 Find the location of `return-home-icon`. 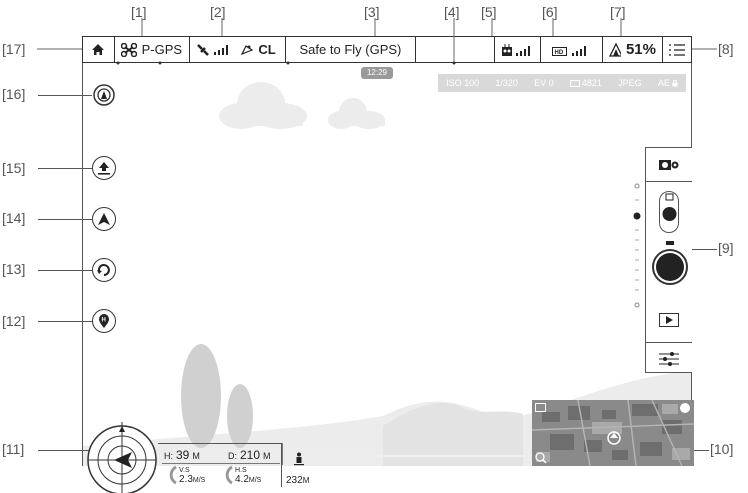

return-home-icon is located at coordinates (103, 270).